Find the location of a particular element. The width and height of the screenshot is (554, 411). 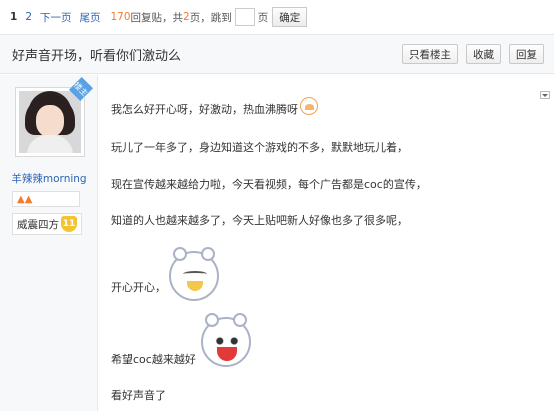

post-line: 希望coc越来越好 is located at coordinates (153, 359).